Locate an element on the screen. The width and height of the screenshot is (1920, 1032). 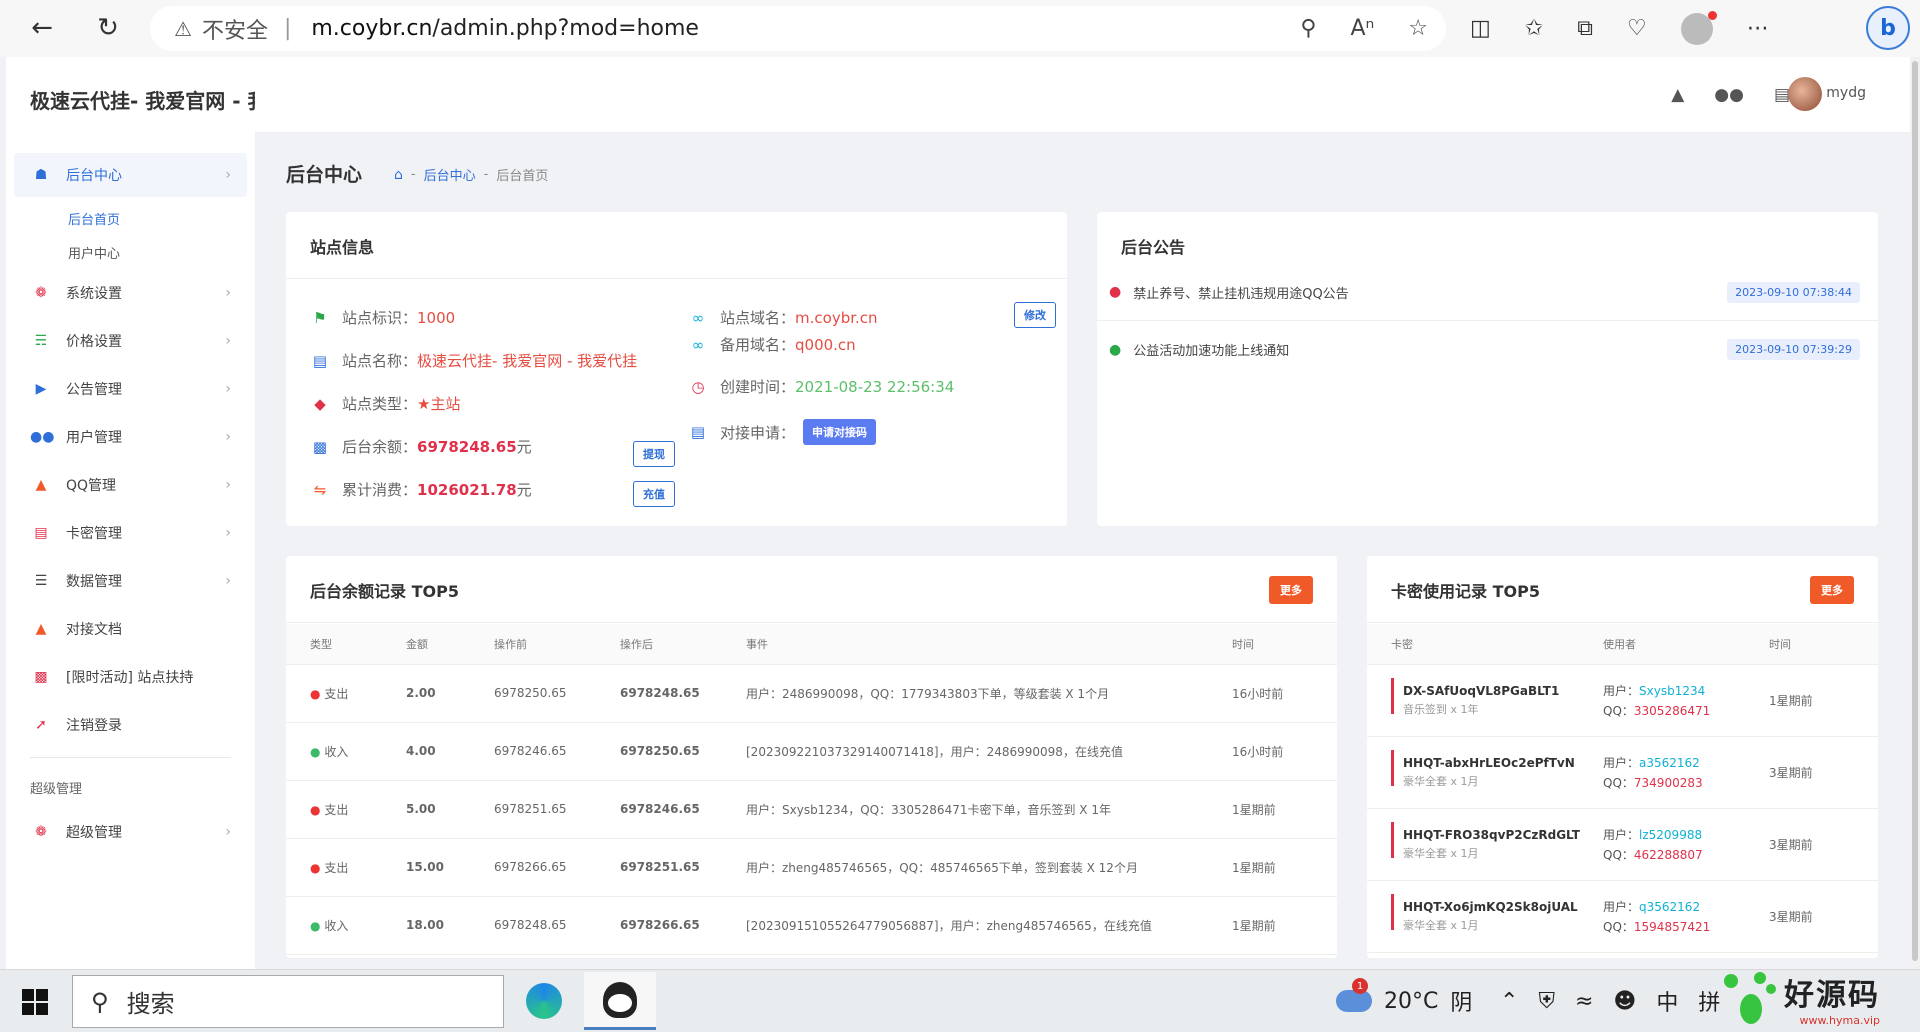
profile-icon is located at coordinates (1698, 27).